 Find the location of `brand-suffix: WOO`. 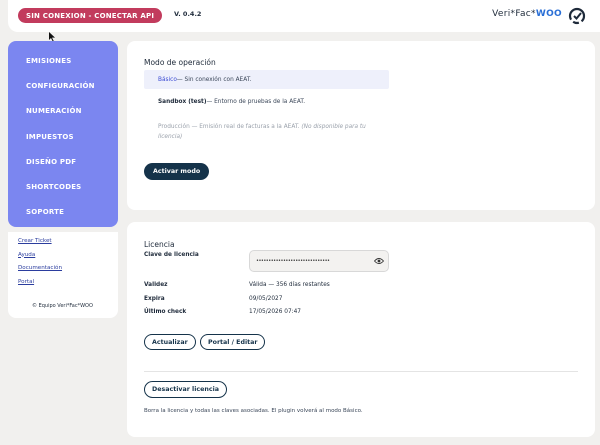

brand-suffix: WOO is located at coordinates (548, 14).